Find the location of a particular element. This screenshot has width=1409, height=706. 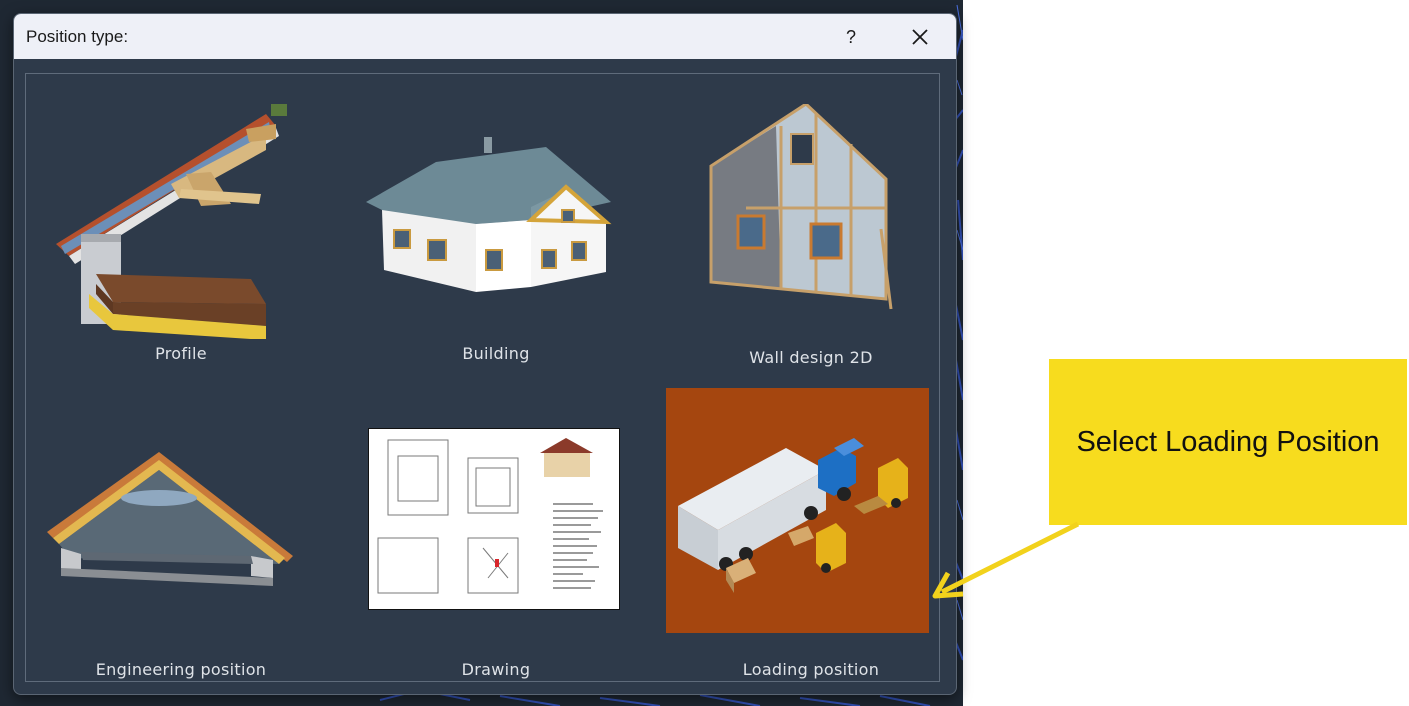

callout-arrow-icon is located at coordinates (1006, 560).